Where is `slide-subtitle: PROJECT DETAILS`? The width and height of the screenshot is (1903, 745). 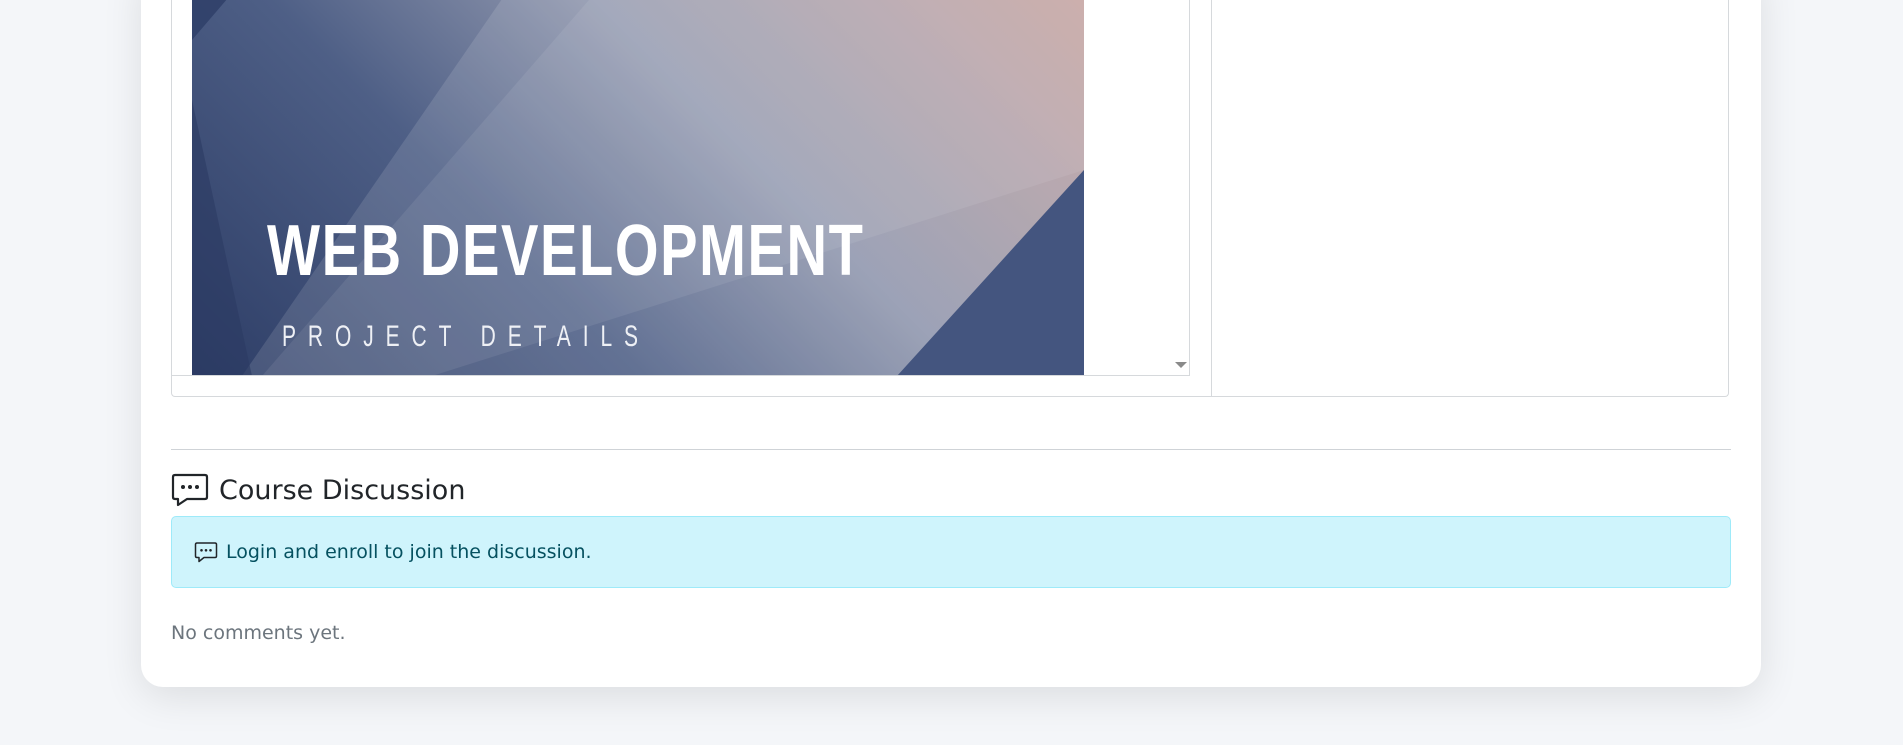
slide-subtitle: PROJECT DETAILS is located at coordinates (466, 336).